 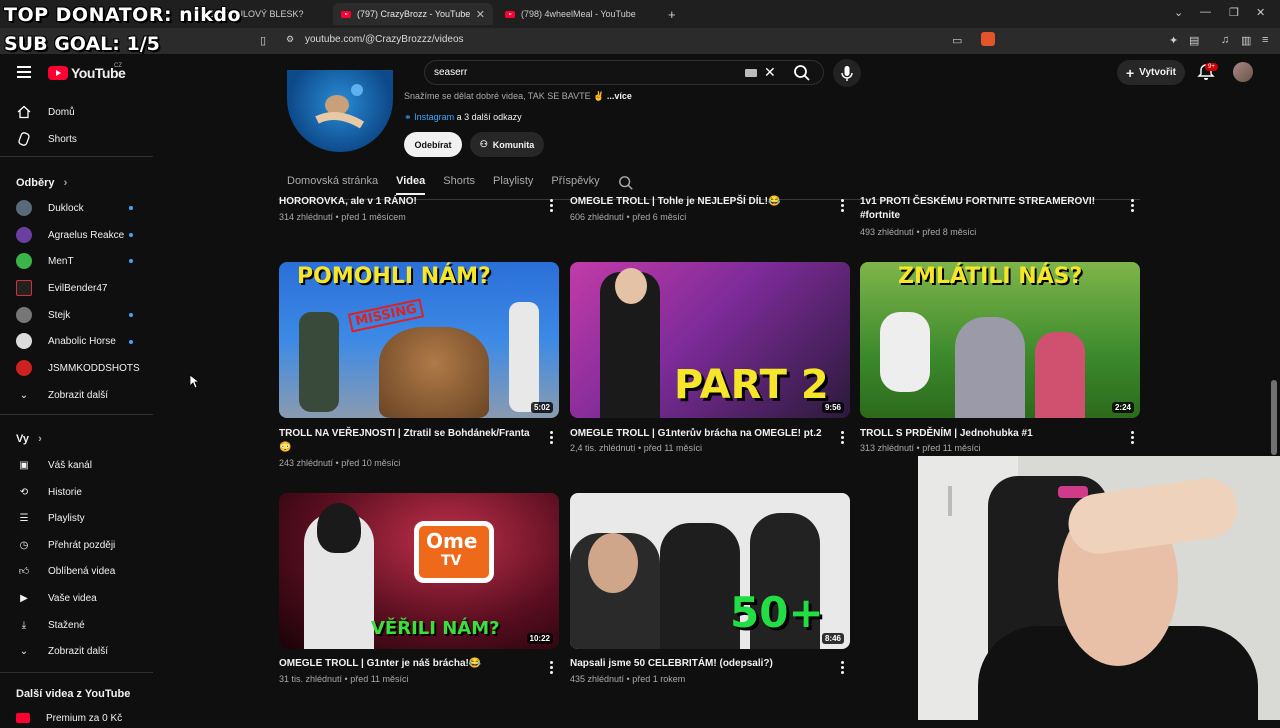 I want to click on new-content-dot, so click(x=131, y=261).